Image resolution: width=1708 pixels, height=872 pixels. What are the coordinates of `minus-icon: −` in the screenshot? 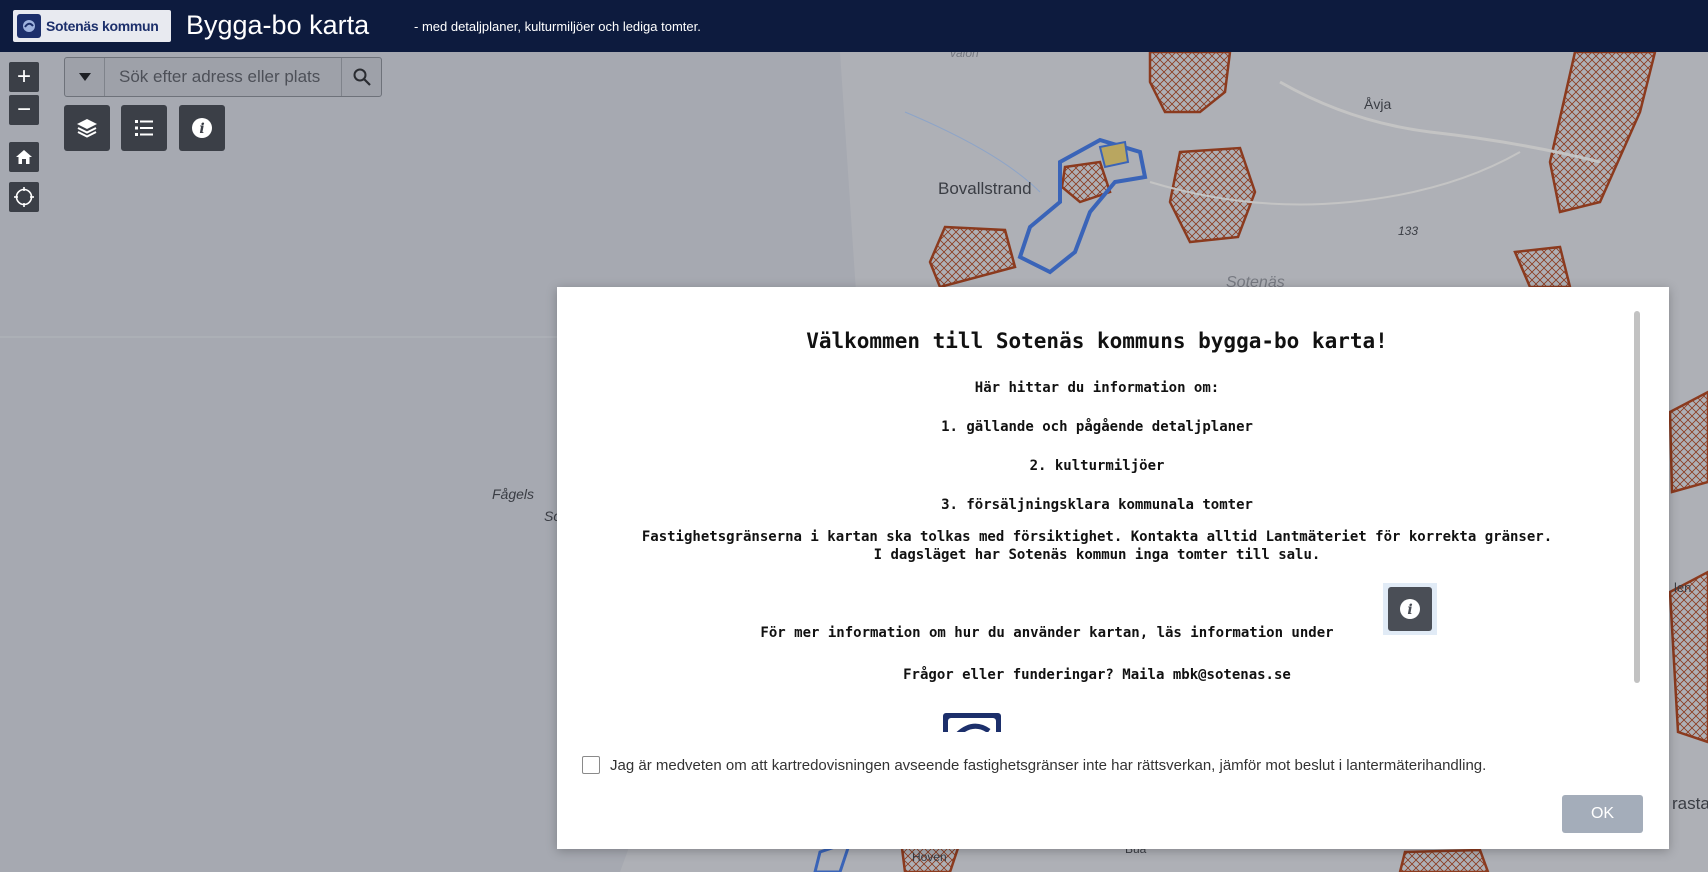 It's located at (23, 109).